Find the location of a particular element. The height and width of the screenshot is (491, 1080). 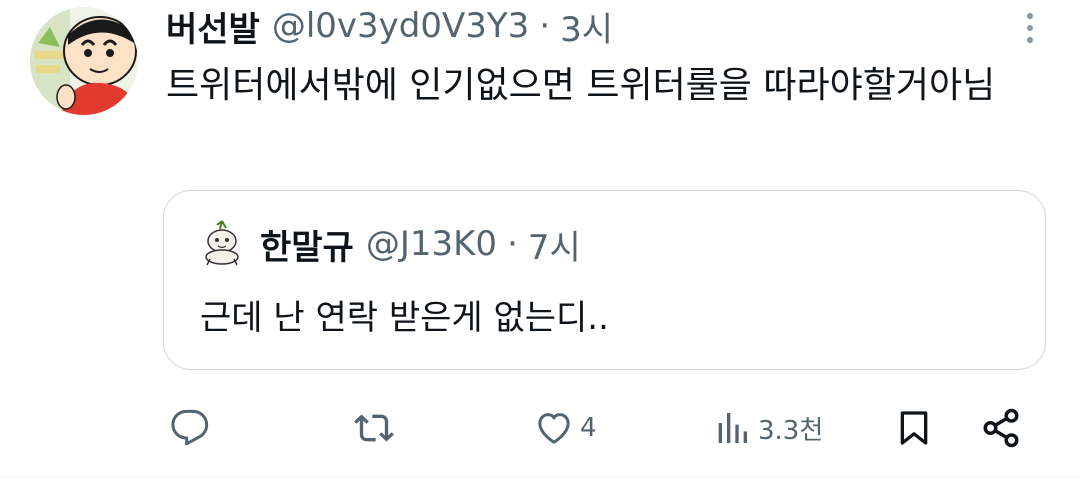

bookmark-button is located at coordinates (914, 428).